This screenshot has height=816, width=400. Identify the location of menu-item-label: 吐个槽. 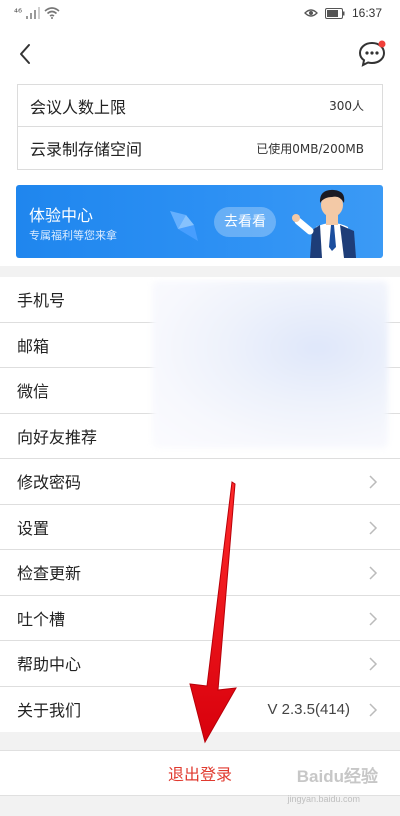
(41, 619).